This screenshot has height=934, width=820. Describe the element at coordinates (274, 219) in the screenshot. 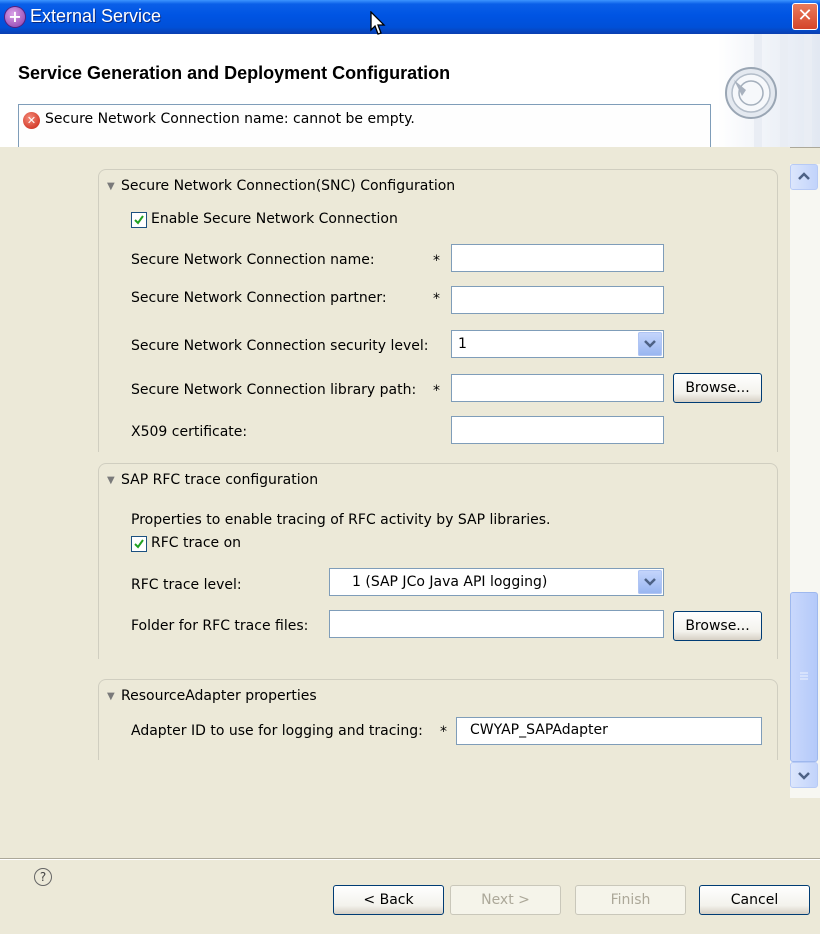

I see `enable-snc-label: Enable Secure Network Connection` at that location.